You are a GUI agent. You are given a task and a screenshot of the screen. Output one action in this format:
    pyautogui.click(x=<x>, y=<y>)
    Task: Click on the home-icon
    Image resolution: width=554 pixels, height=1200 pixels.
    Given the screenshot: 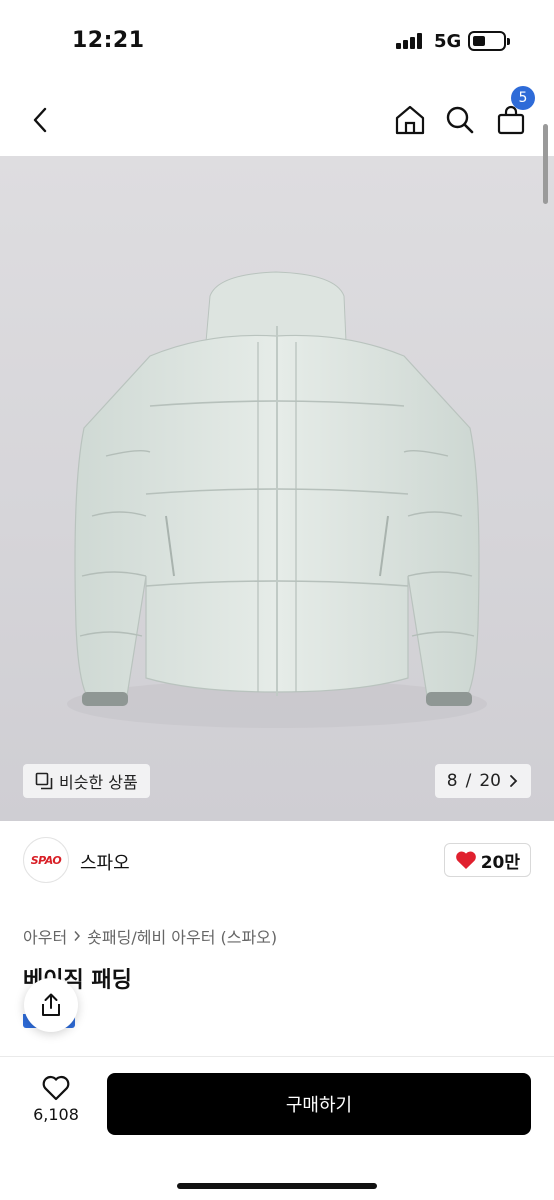 What is the action you would take?
    pyautogui.click(x=410, y=120)
    